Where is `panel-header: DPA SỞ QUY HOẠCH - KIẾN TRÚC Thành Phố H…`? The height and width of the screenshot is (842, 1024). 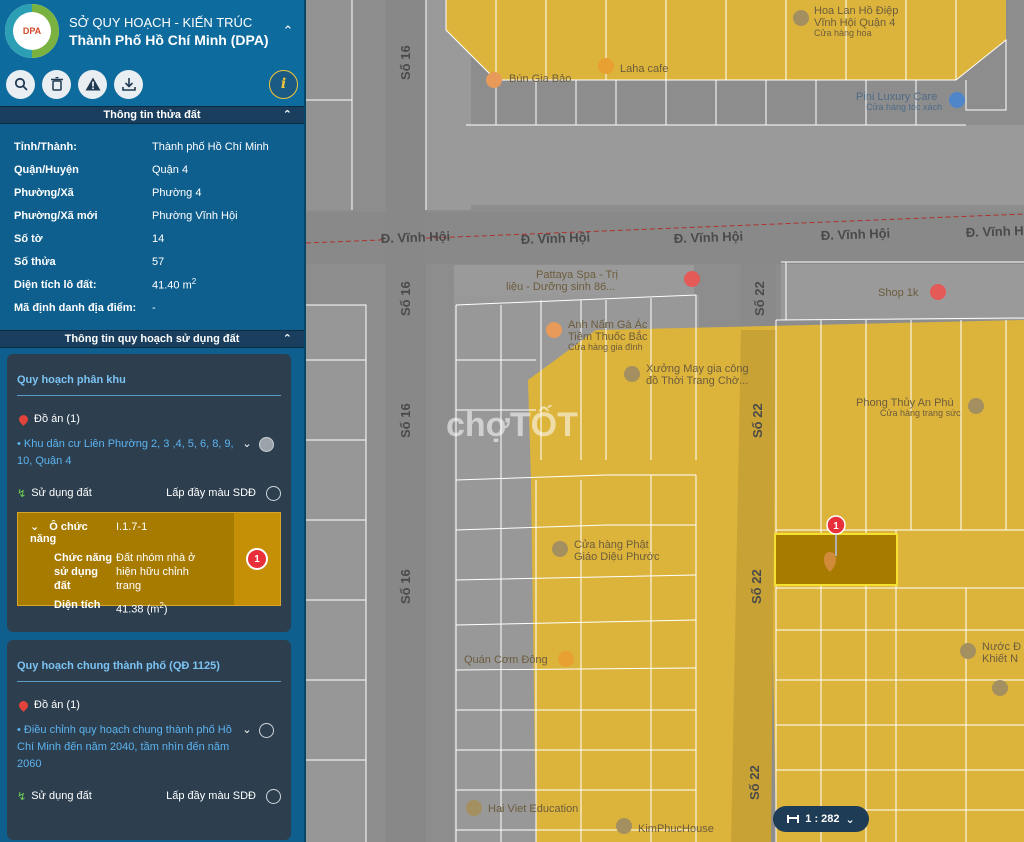 panel-header: DPA SỞ QUY HOẠCH - KIẾN TRÚC Thành Phố H… is located at coordinates (152, 31).